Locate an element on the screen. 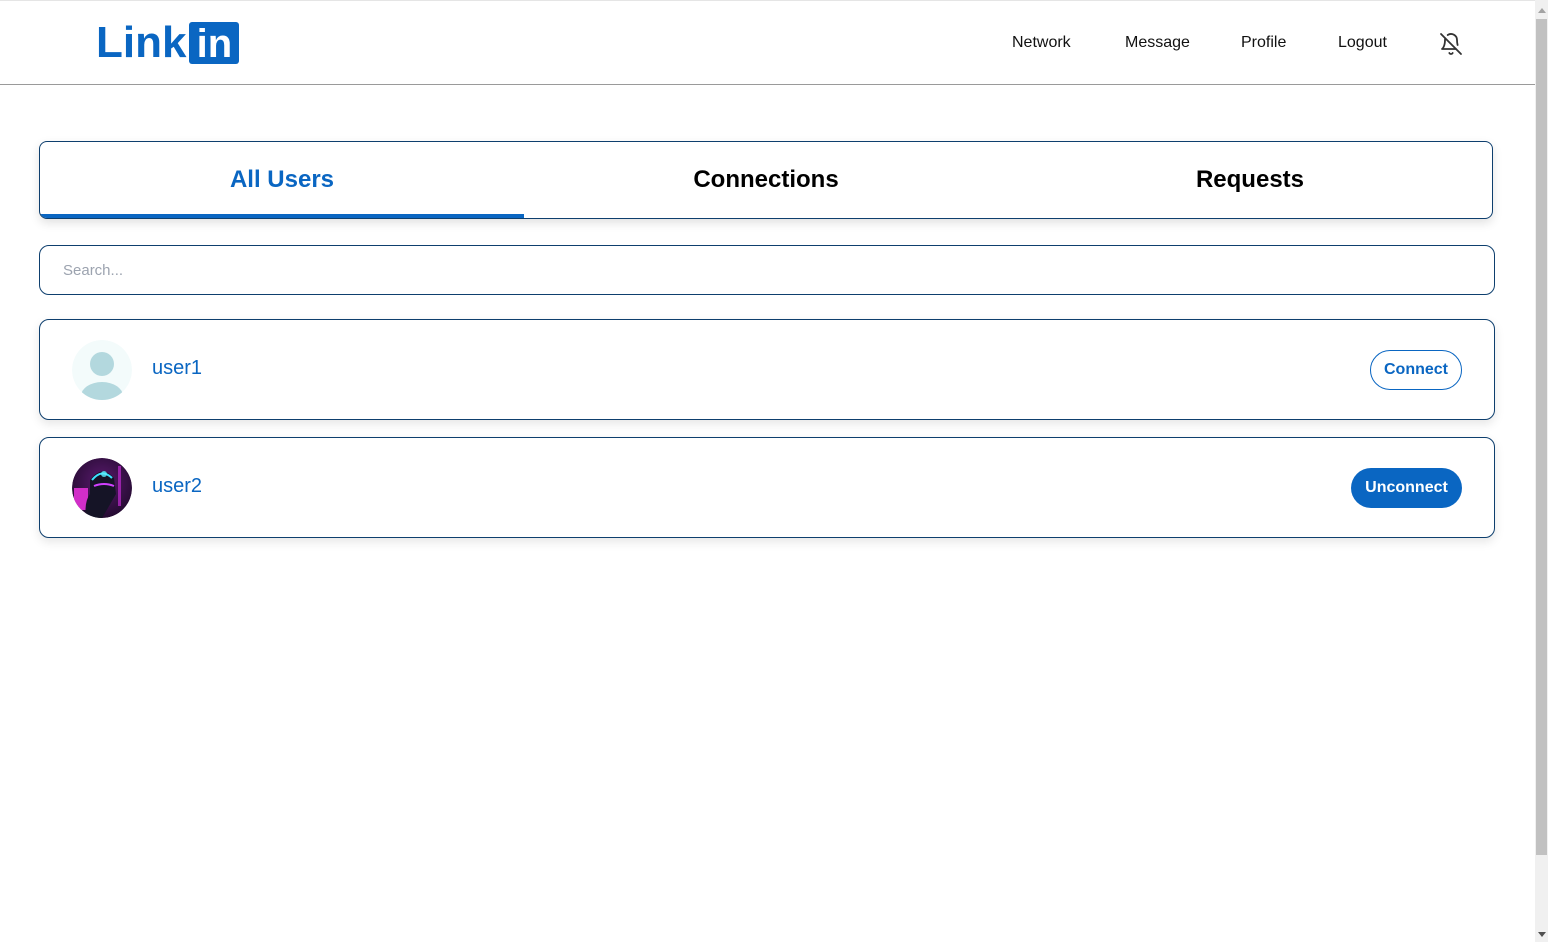 This screenshot has height=942, width=1548. search-input is located at coordinates (767, 270).